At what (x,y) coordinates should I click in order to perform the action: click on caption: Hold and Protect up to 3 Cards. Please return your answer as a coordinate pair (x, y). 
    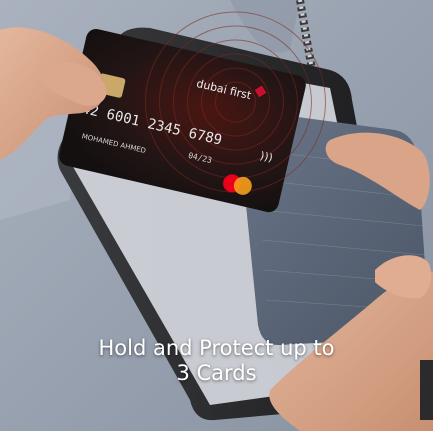
    Looking at the image, I should click on (216, 361).